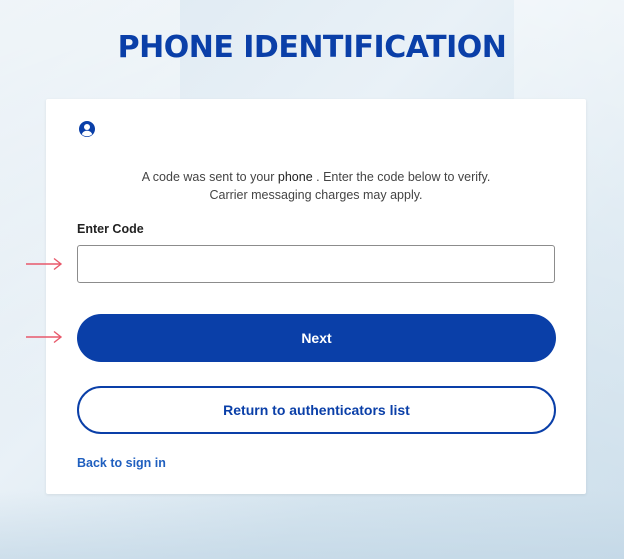 Image resolution: width=624 pixels, height=559 pixels. What do you see at coordinates (110, 229) in the screenshot?
I see `enter-code-label: Enter Code` at bounding box center [110, 229].